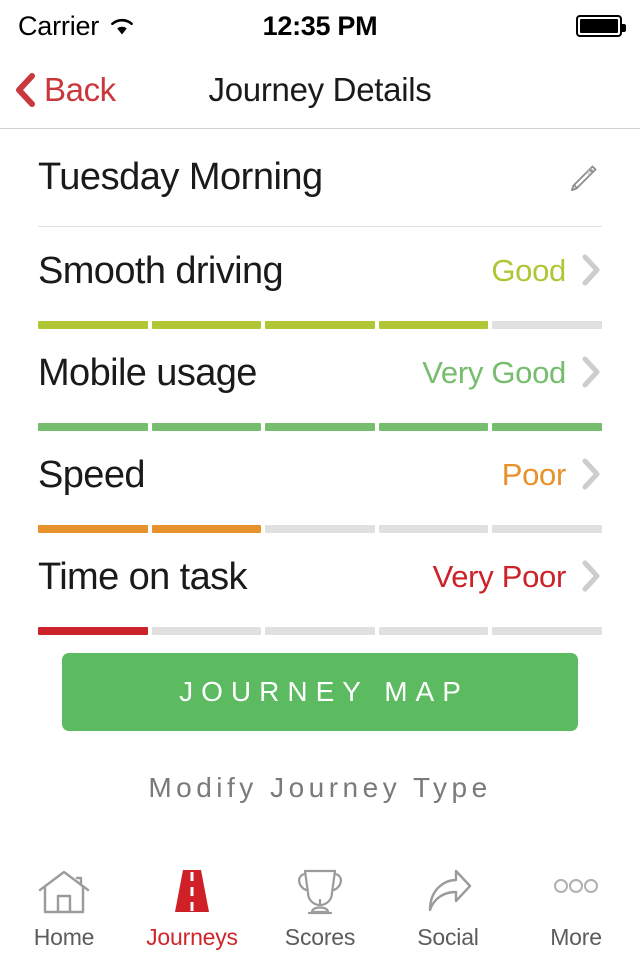 The image size is (640, 960). What do you see at coordinates (576, 937) in the screenshot?
I see `tab-label: More` at bounding box center [576, 937].